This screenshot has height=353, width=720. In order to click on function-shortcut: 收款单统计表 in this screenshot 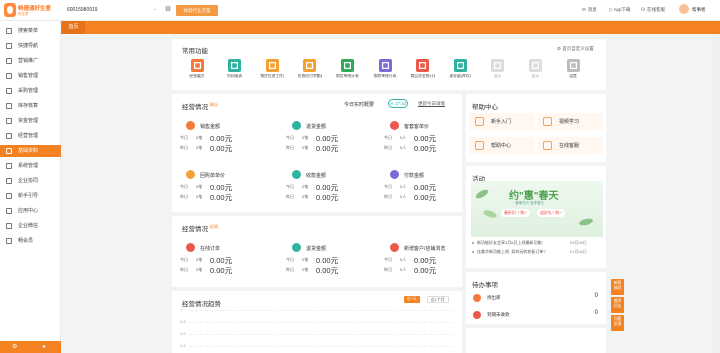, I will do `click(385, 69)`.